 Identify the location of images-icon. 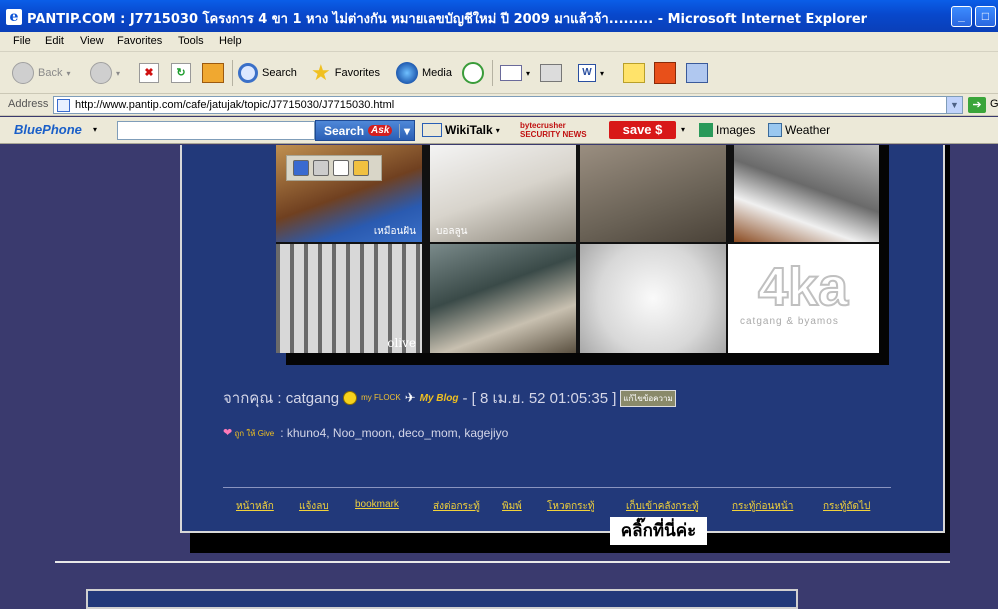
(706, 130).